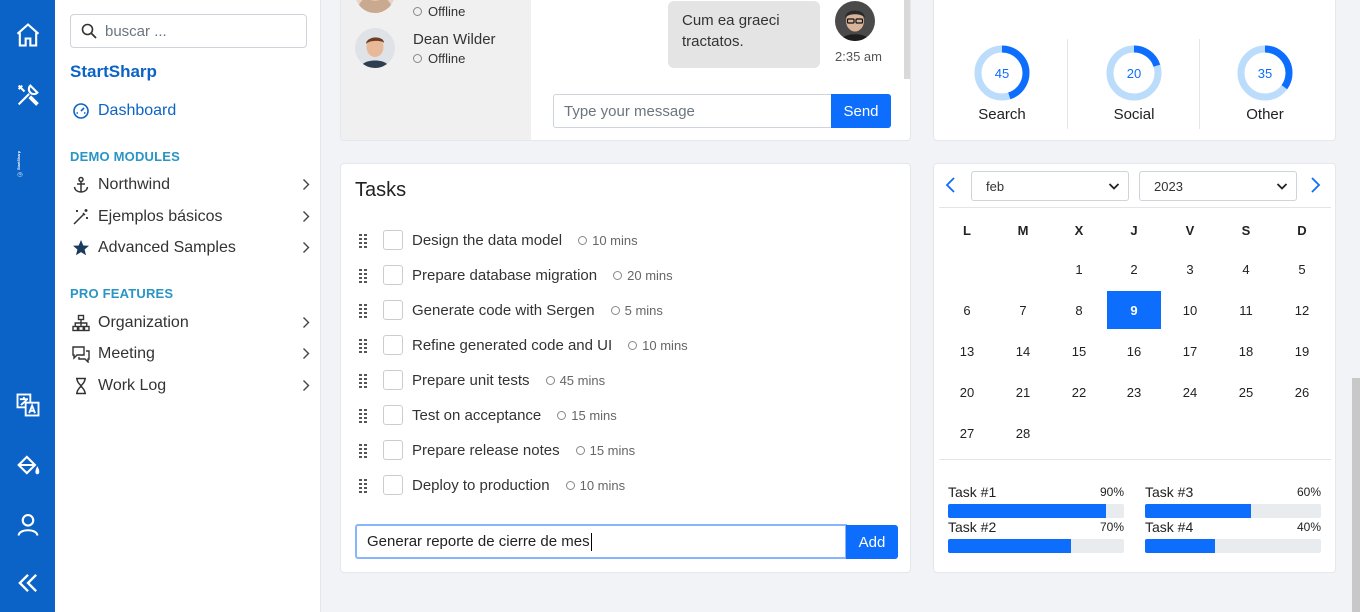 The width and height of the screenshot is (1360, 612). What do you see at coordinates (190, 111) in the screenshot?
I see `sidebar-item-dashboard: Dashboard` at bounding box center [190, 111].